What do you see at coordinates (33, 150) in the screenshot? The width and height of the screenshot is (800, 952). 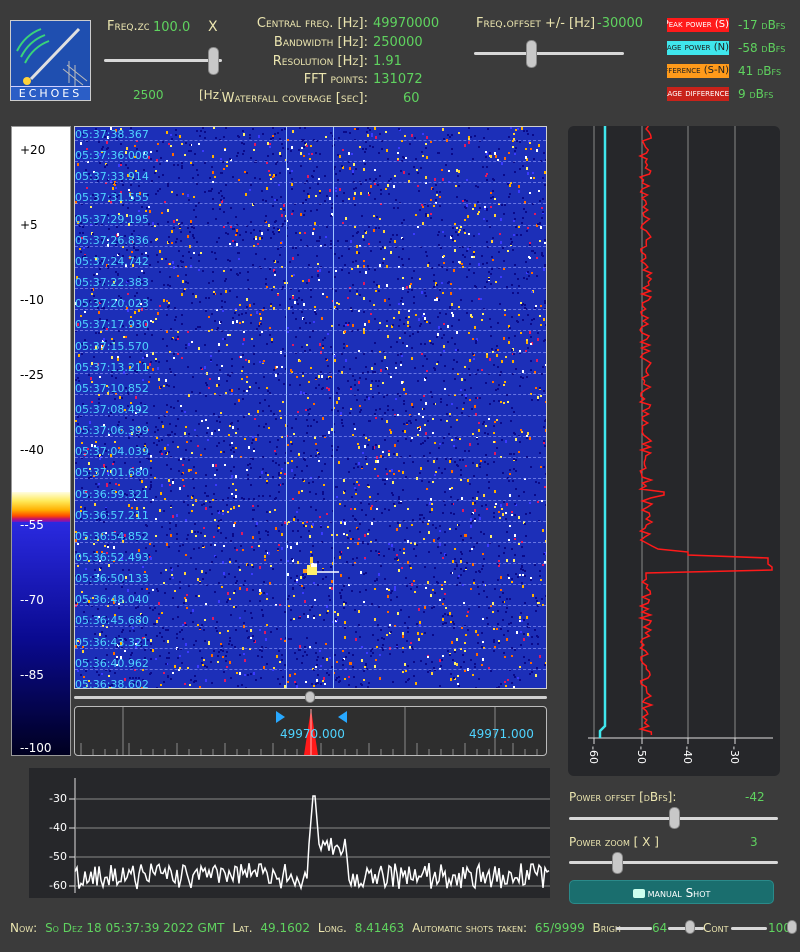 I see `colorbar-label: +20` at bounding box center [33, 150].